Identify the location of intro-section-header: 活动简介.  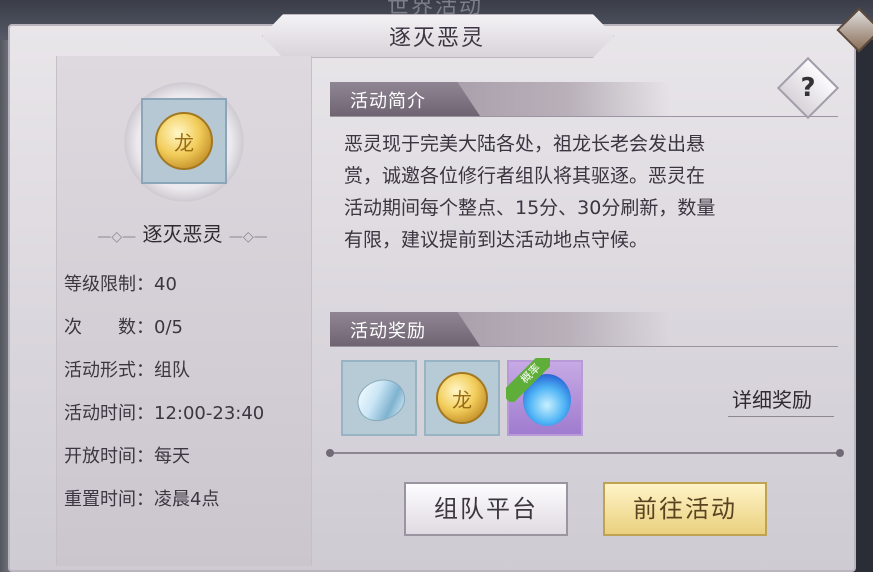
(500, 99).